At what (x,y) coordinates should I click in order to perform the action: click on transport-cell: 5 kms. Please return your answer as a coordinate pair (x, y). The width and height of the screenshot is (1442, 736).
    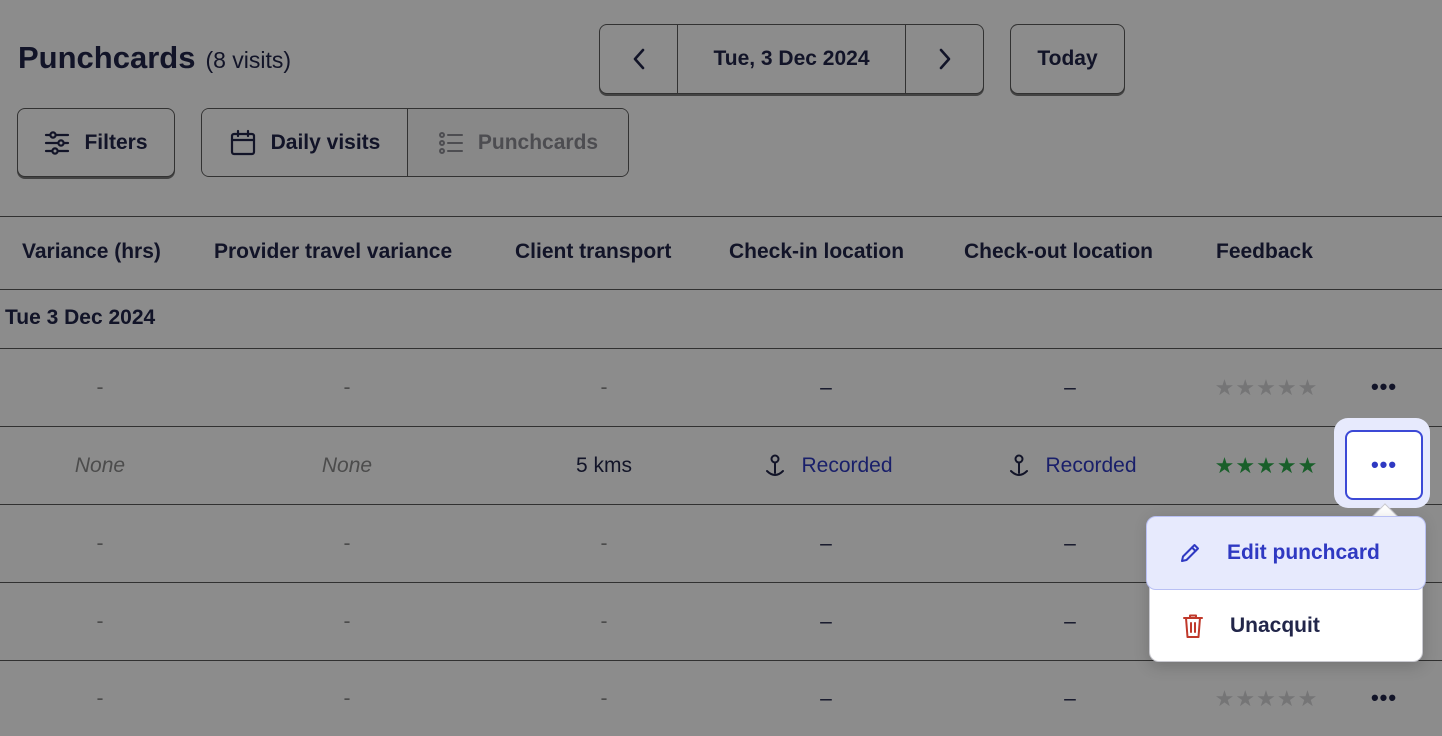
    Looking at the image, I should click on (603, 465).